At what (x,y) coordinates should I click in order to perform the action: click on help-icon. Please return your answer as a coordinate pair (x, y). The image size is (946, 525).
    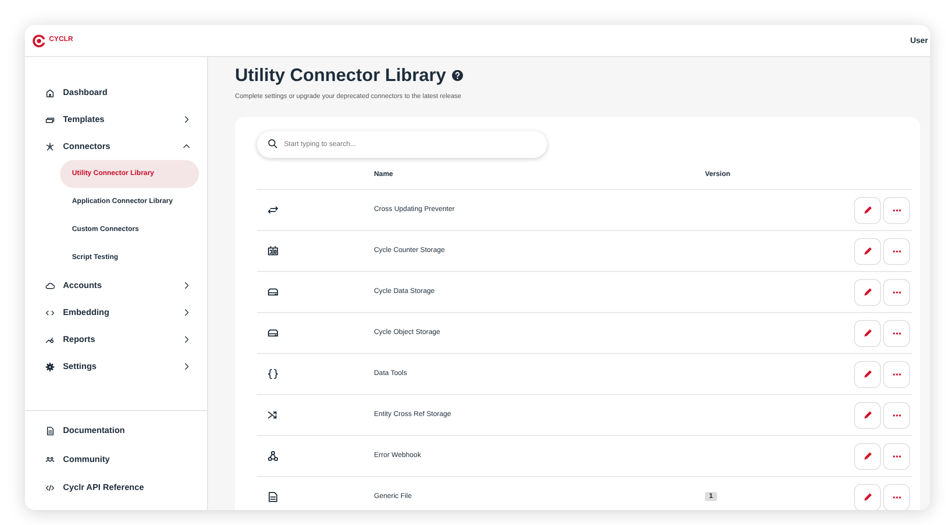
    Looking at the image, I should click on (458, 76).